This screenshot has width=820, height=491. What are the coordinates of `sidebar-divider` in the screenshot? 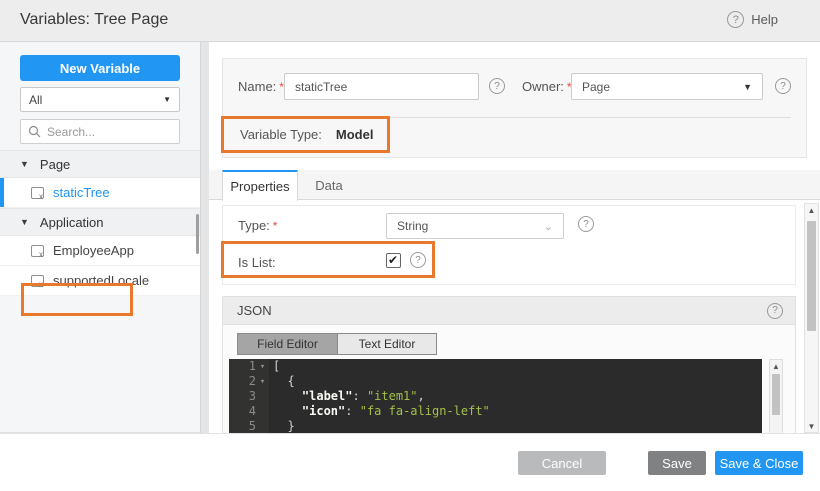 It's located at (204, 237).